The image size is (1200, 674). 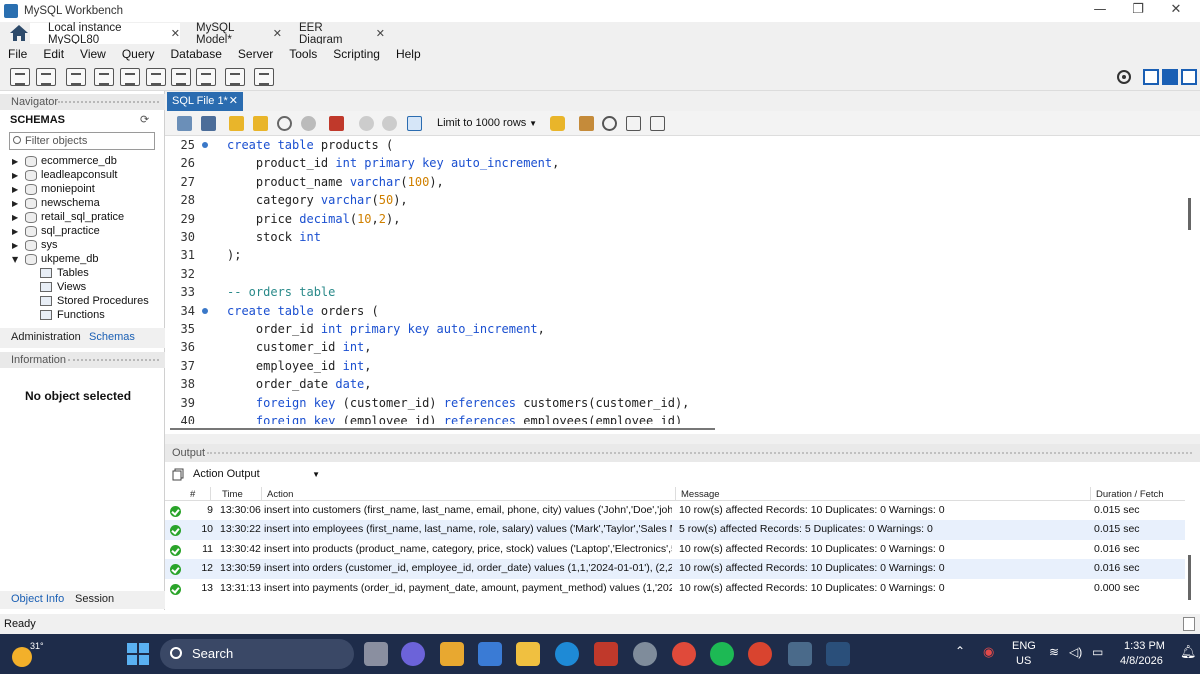 I want to click on tab-object-info: Object Info, so click(x=37, y=599).